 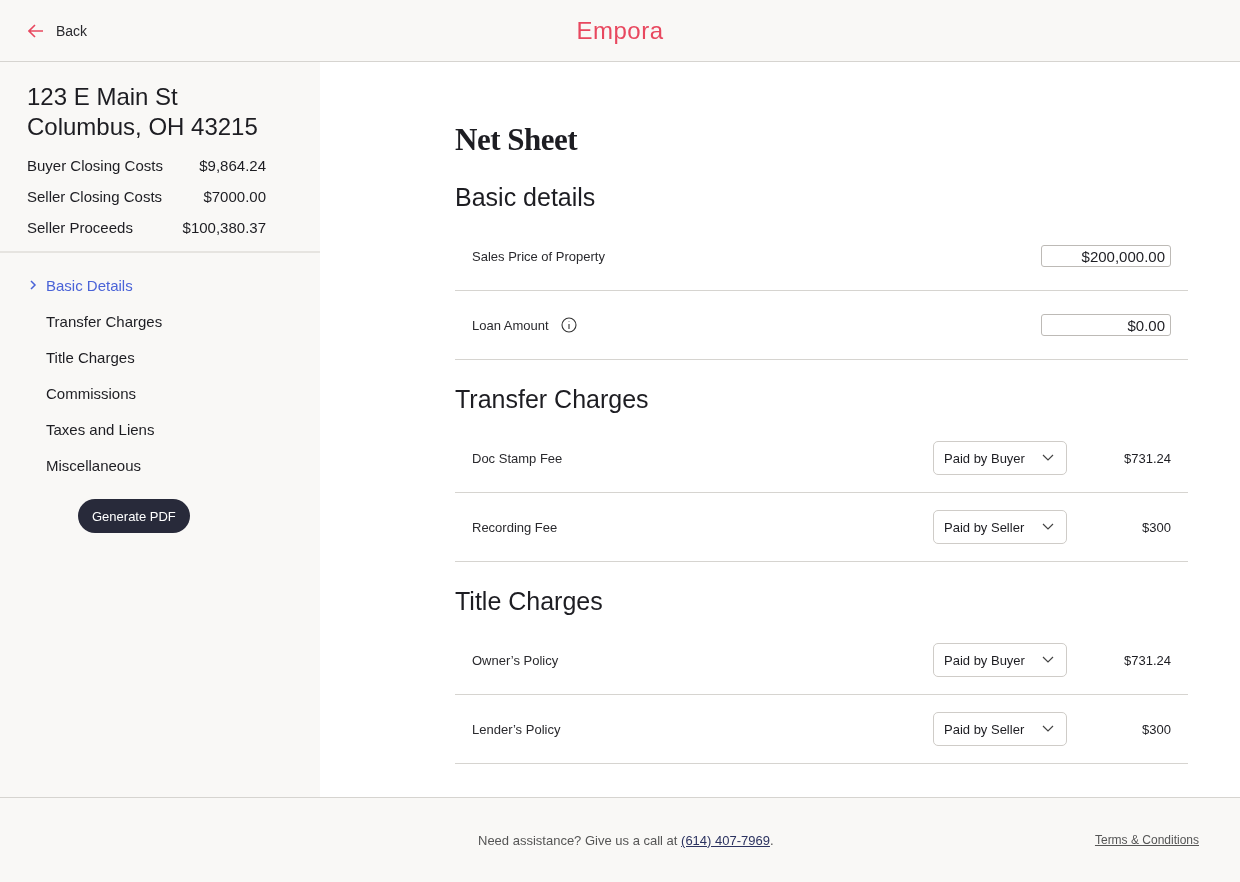 What do you see at coordinates (58, 30) in the screenshot?
I see `back-link: Back` at bounding box center [58, 30].